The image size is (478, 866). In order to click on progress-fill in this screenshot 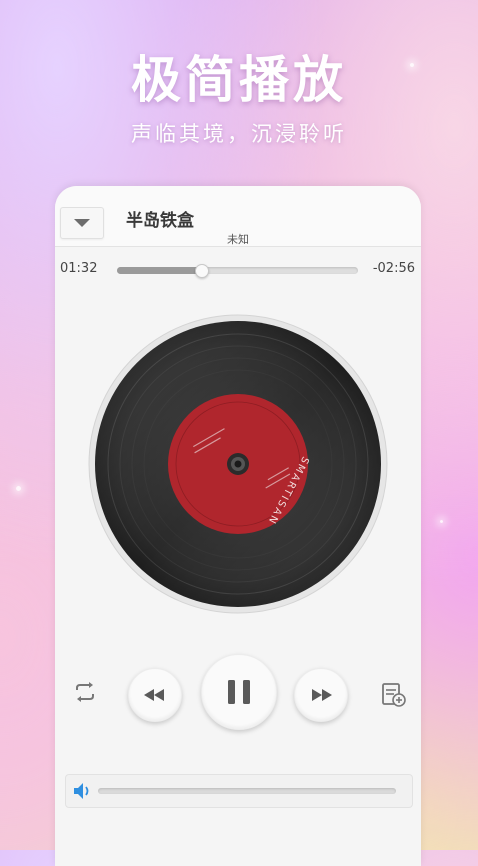, I will do `click(159, 270)`.